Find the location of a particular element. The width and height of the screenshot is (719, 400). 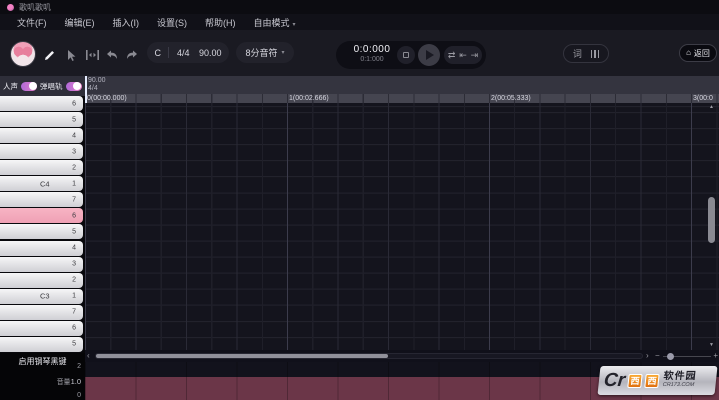

skip-end-button: ⇥ is located at coordinates (475, 55).